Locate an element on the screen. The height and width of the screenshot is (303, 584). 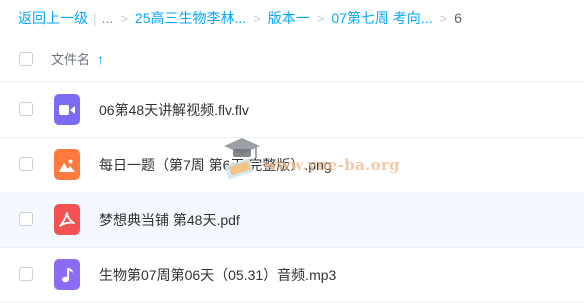
file-name: 梦想典当铺 第48天.pdf is located at coordinates (169, 220).